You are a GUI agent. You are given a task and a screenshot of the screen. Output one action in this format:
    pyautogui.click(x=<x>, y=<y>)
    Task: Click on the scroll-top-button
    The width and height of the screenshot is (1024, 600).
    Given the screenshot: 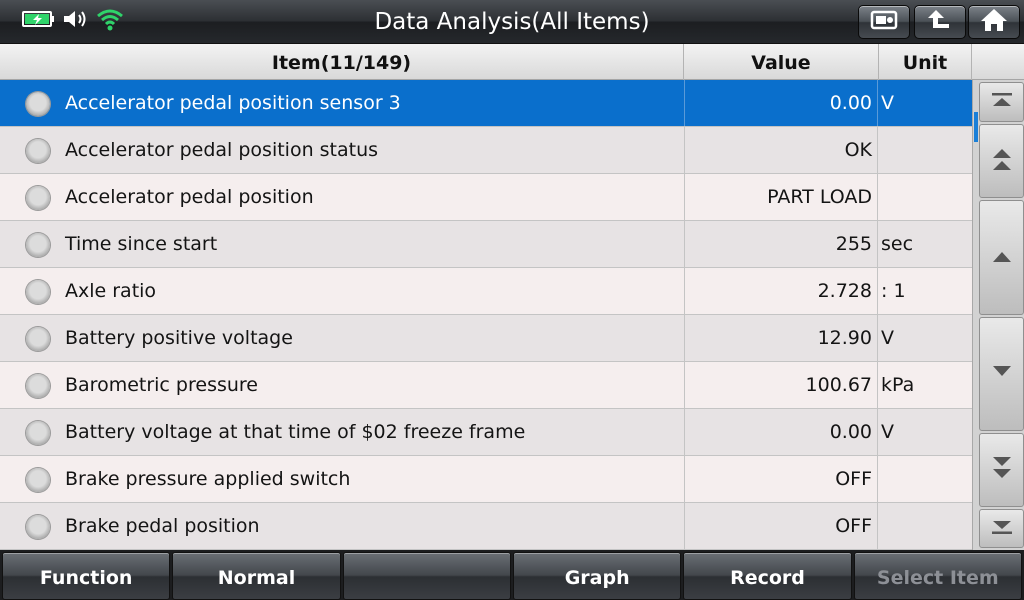 What is the action you would take?
    pyautogui.click(x=1001, y=102)
    